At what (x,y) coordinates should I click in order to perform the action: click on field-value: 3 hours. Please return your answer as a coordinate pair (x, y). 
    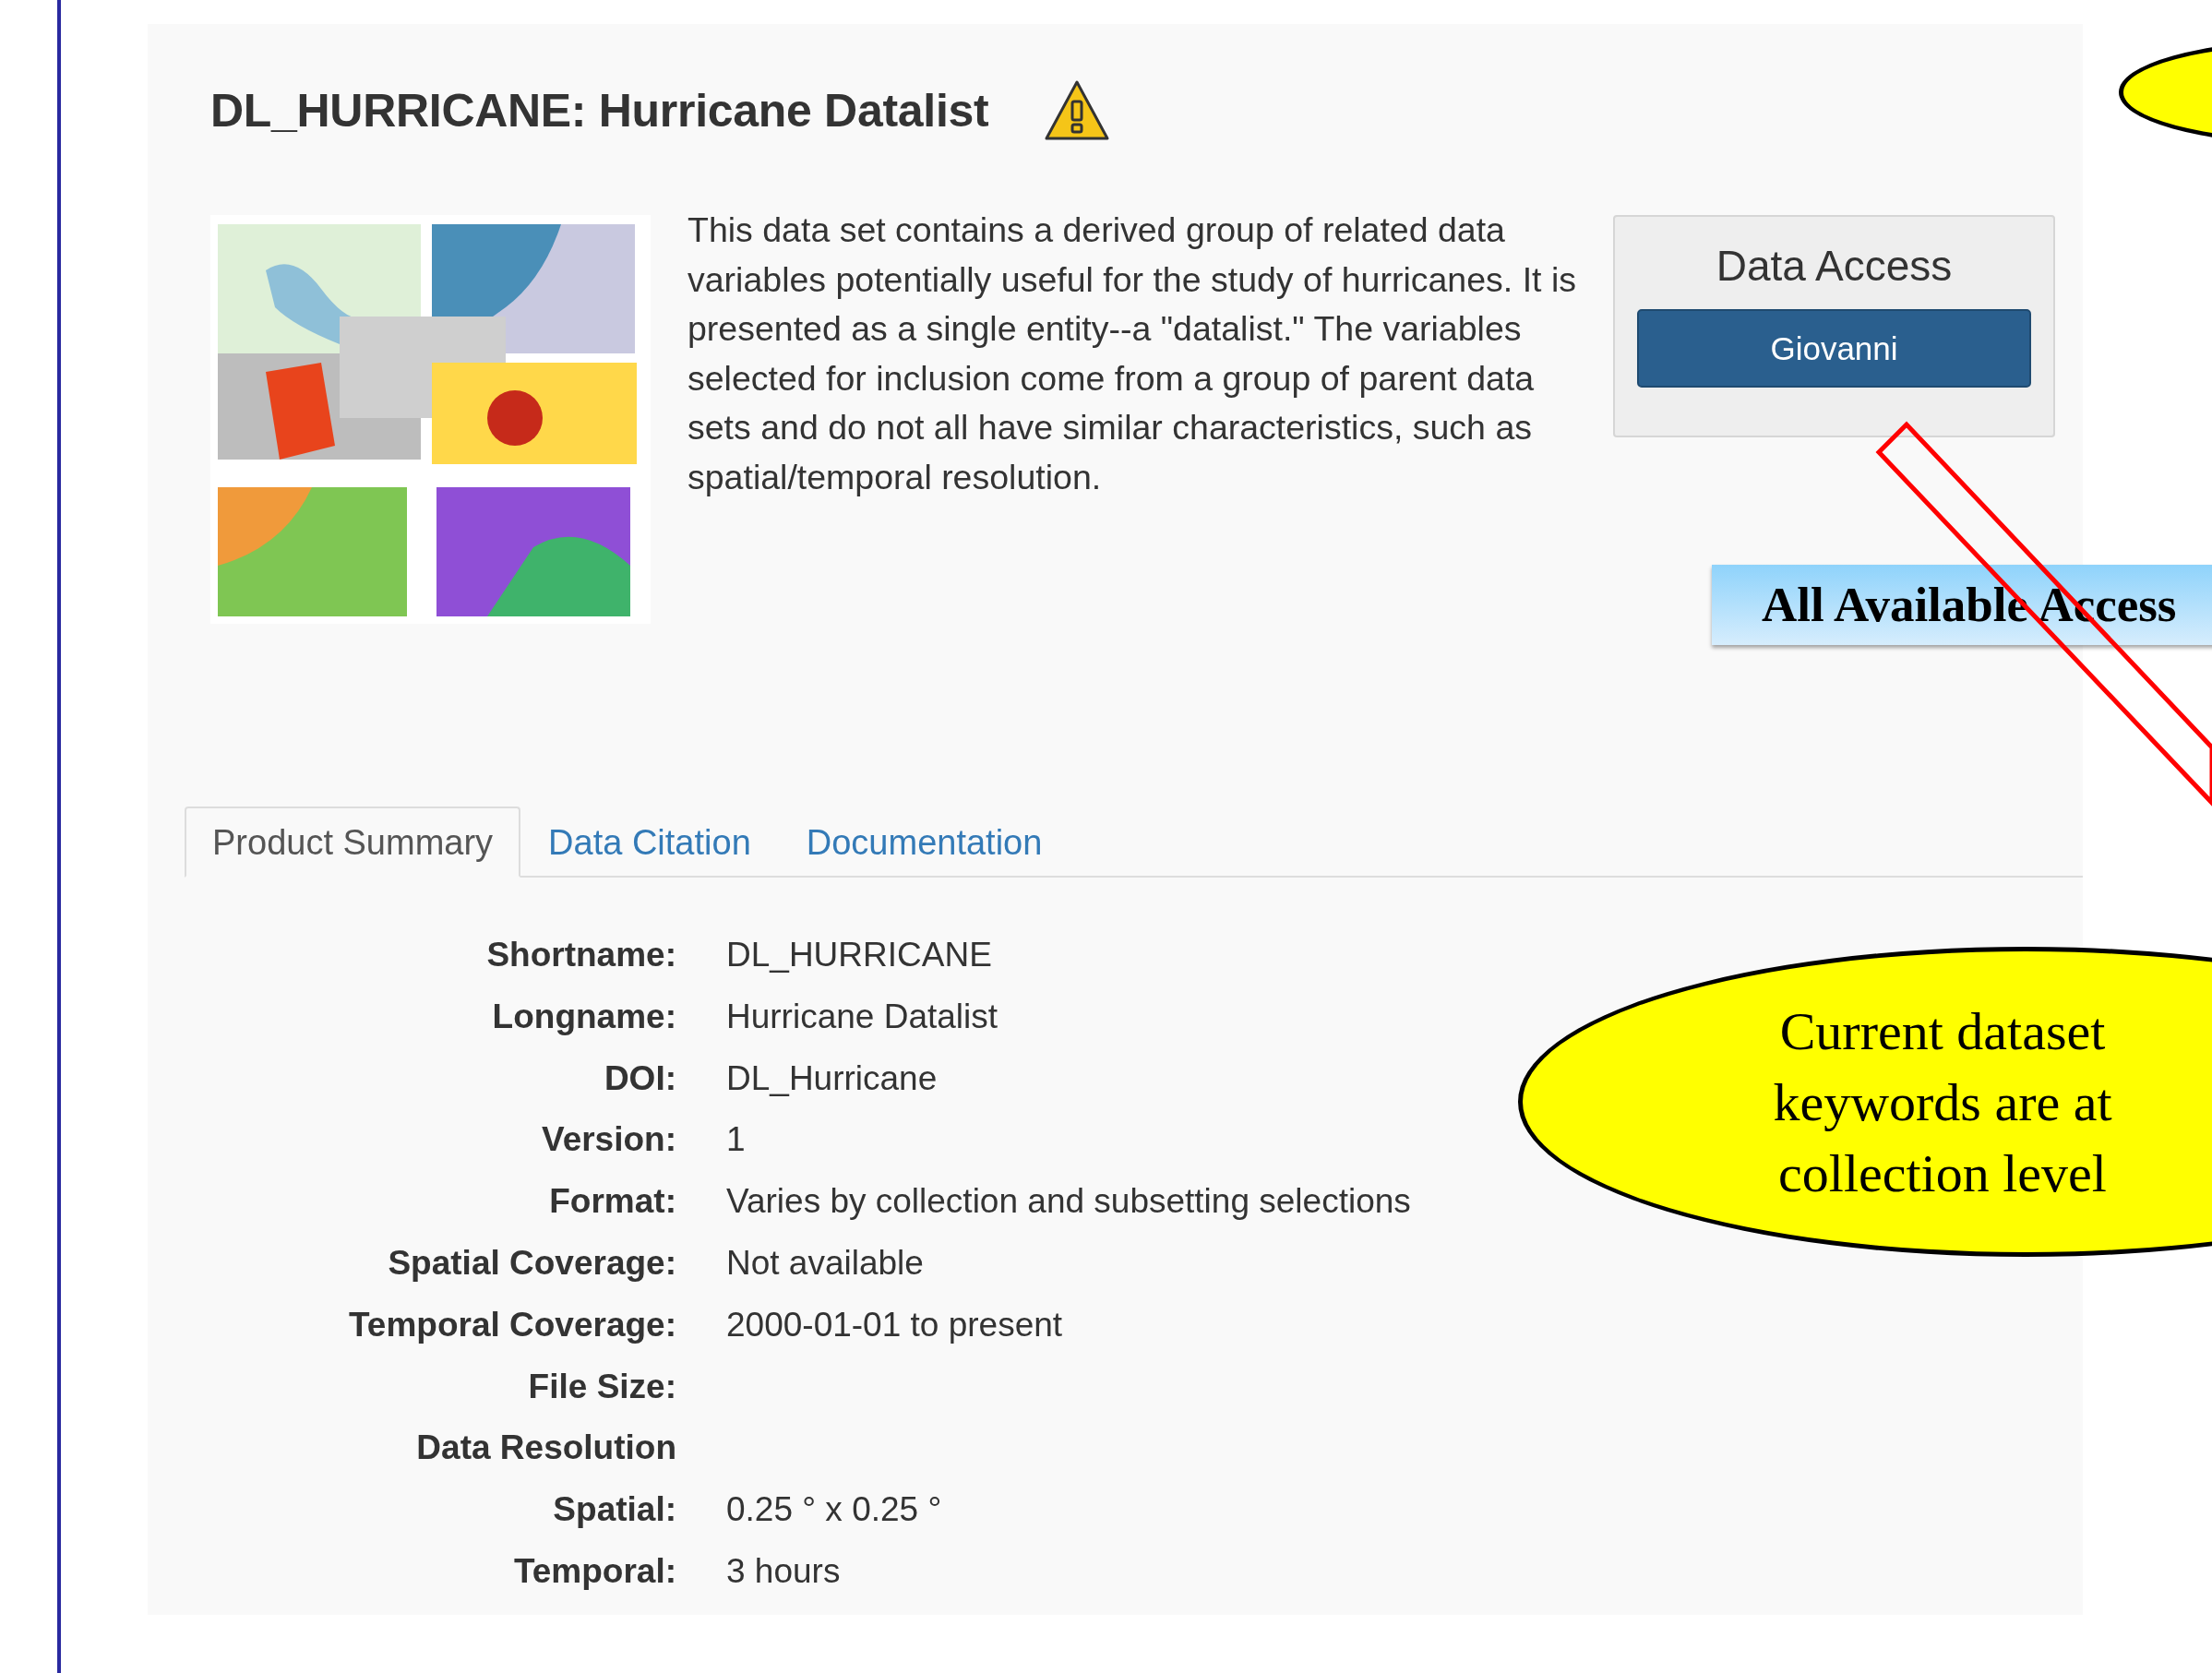
    Looking at the image, I should click on (783, 1571).